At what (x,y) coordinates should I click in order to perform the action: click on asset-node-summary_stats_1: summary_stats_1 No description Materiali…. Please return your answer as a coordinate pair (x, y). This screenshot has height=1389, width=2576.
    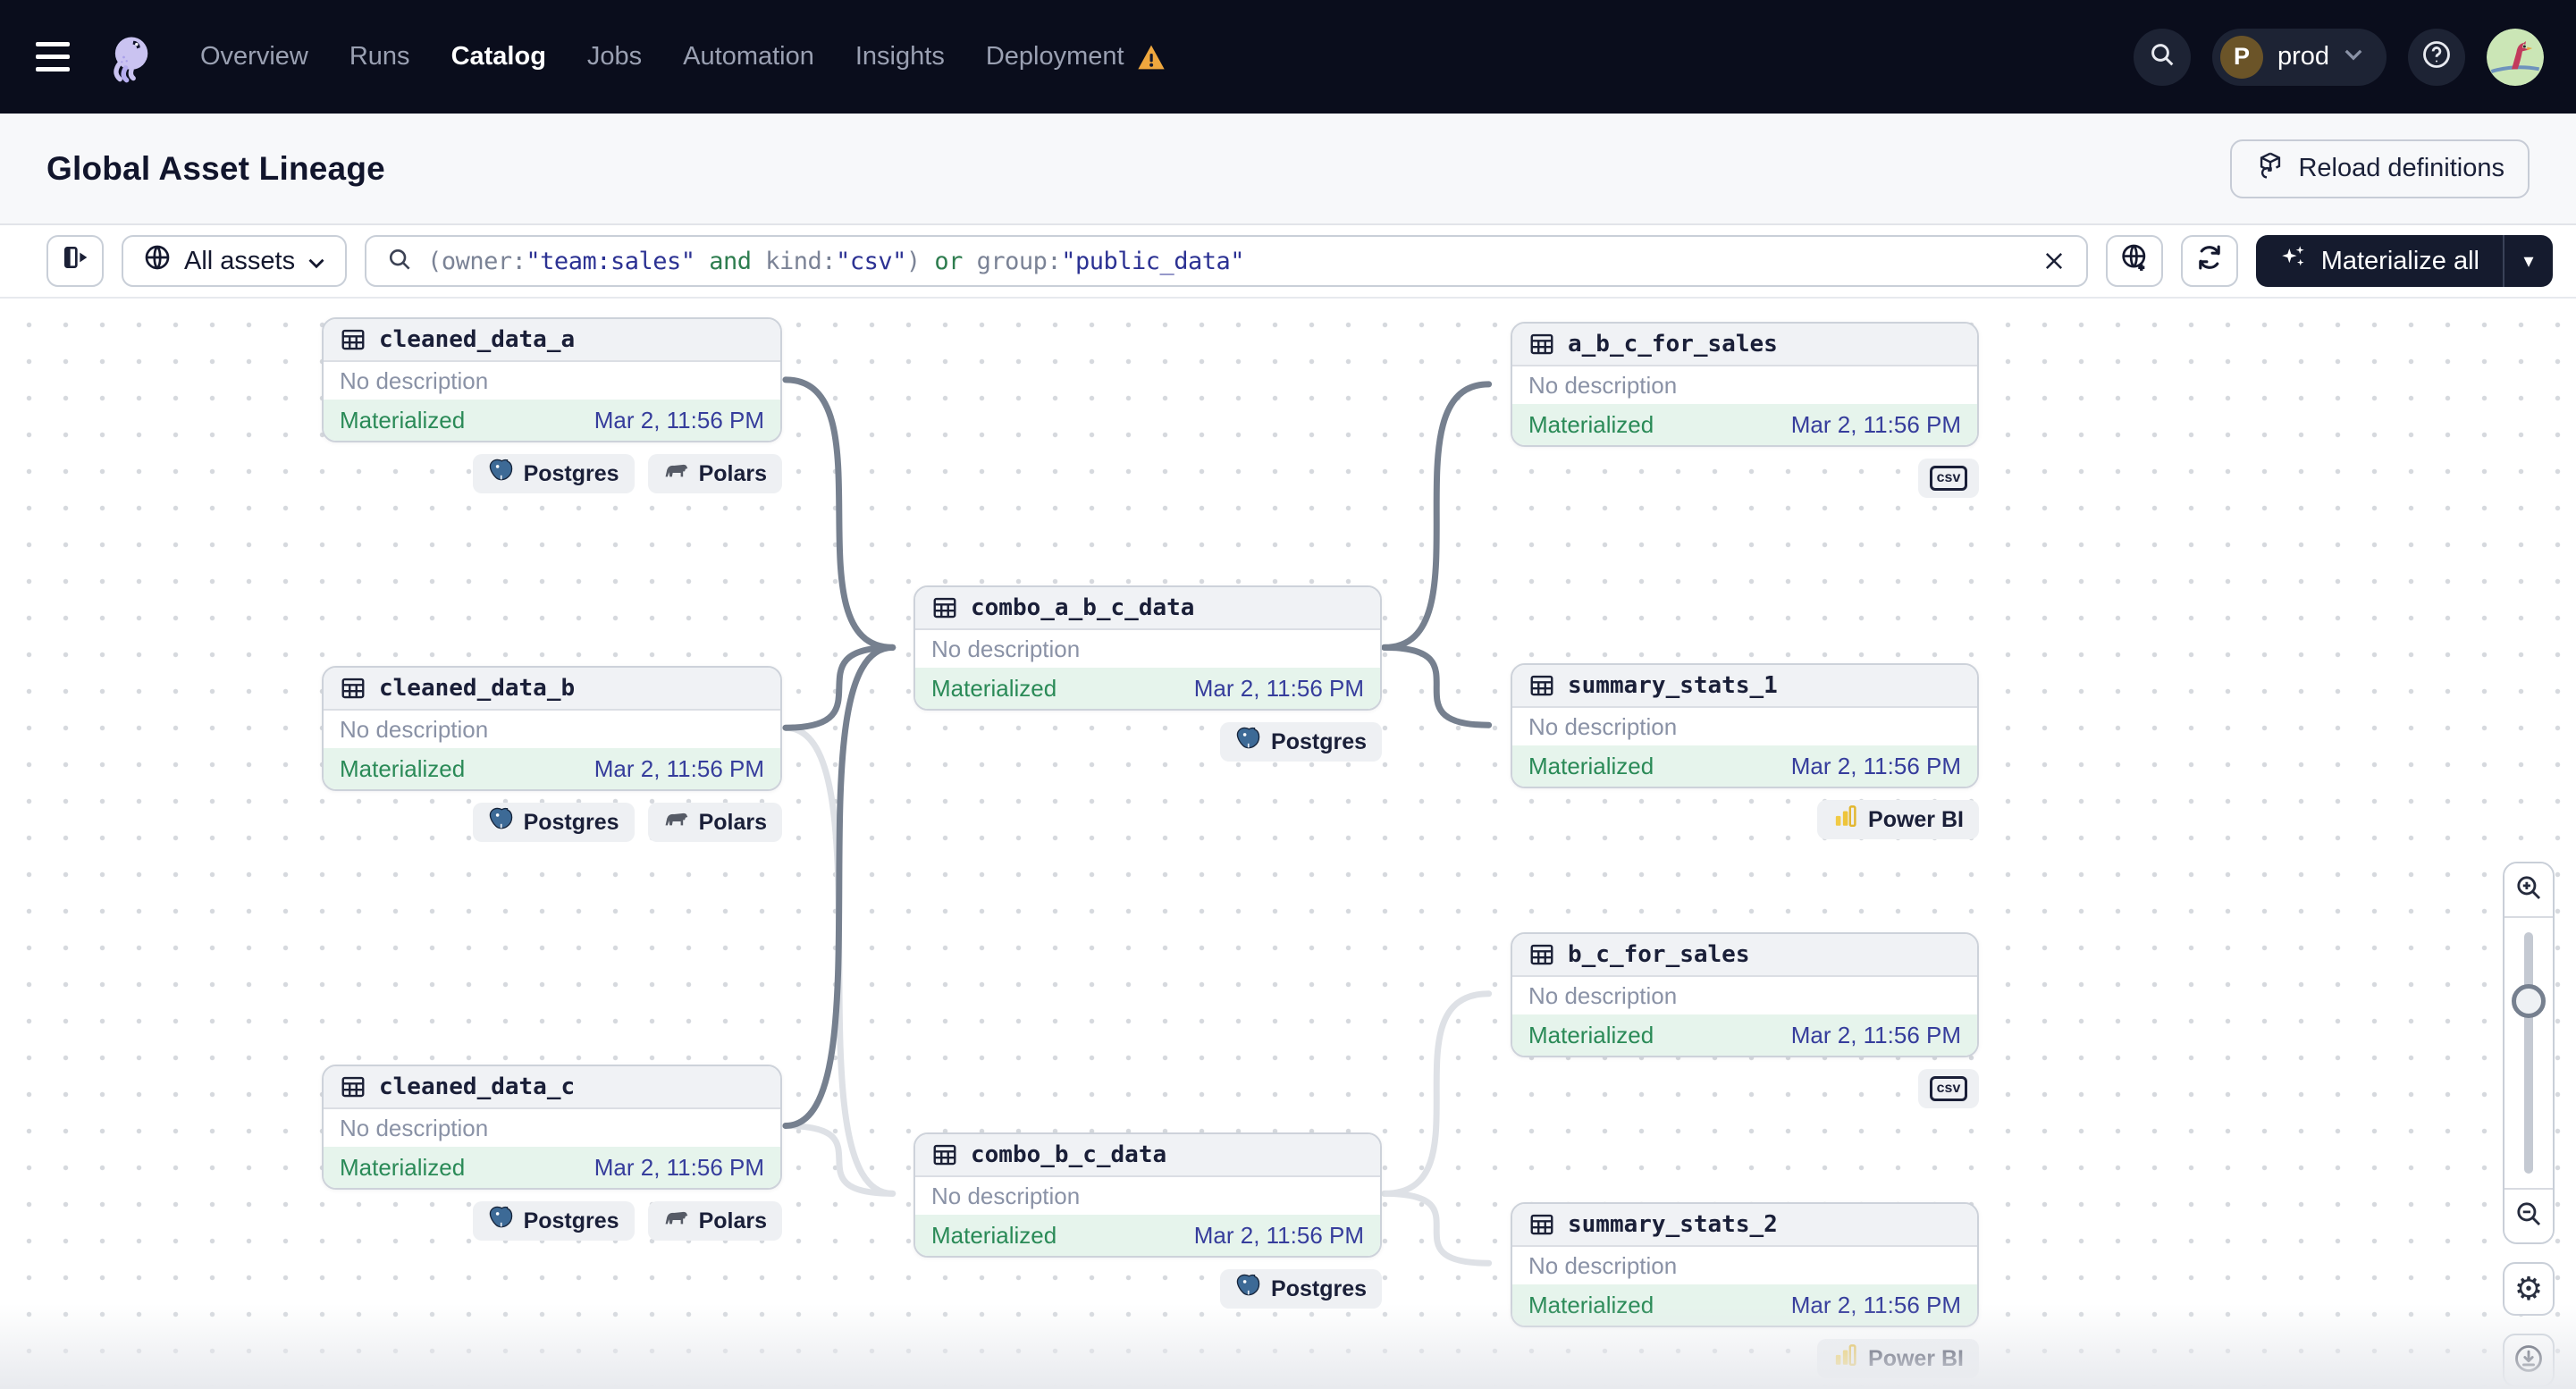
    Looking at the image, I should click on (1745, 751).